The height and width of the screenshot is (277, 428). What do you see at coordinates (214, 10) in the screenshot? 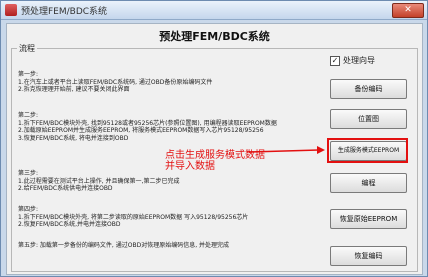
I see `title-bar: 预处理FEM/BDC系统 ✕` at bounding box center [214, 10].